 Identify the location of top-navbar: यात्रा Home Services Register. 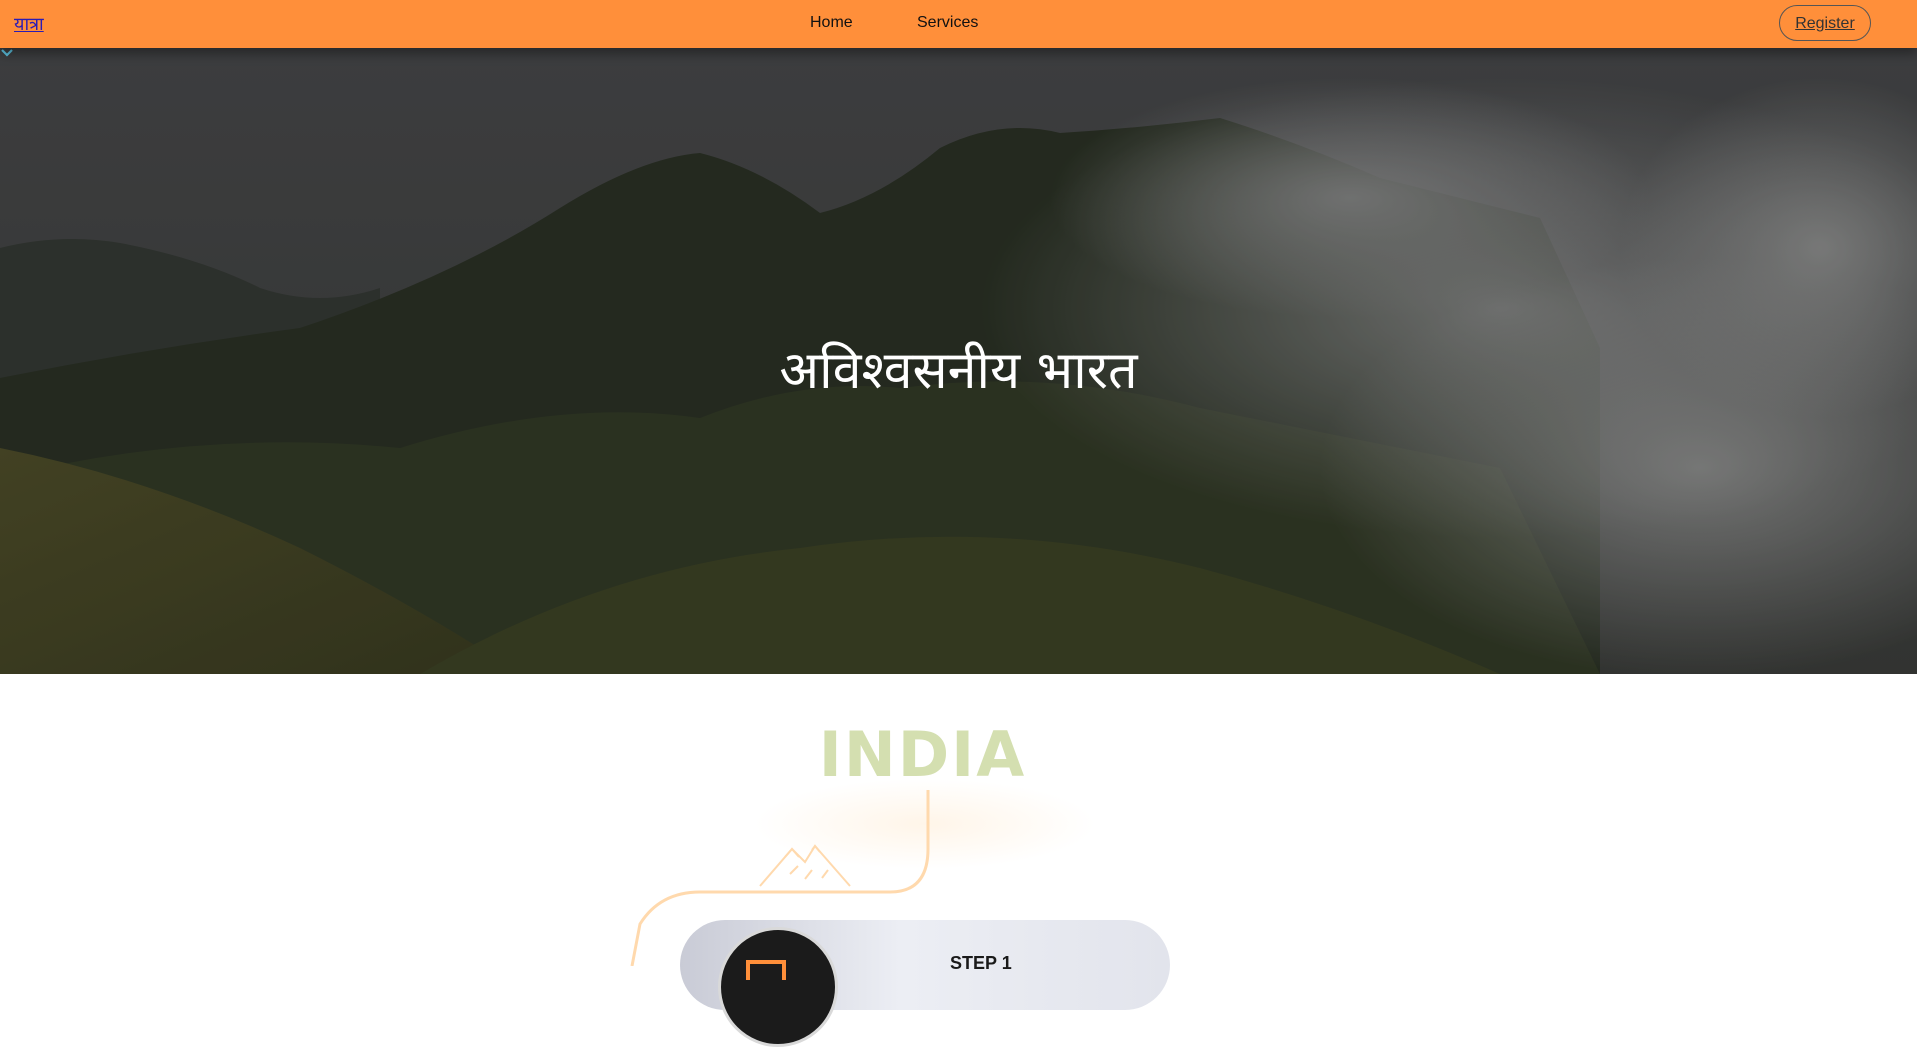
(958, 24).